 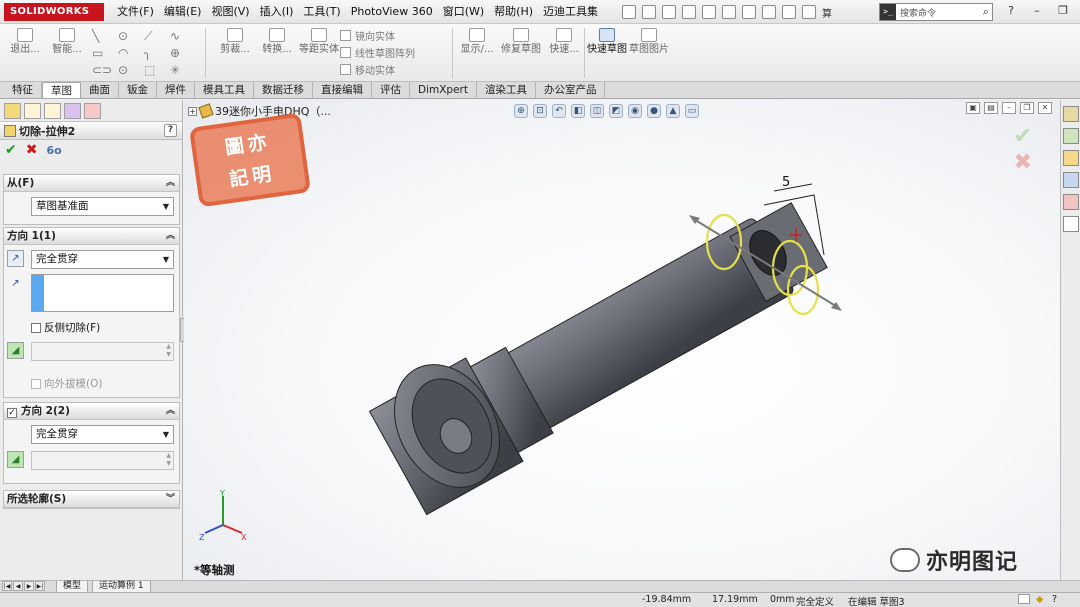 What do you see at coordinates (1070, 180) in the screenshot?
I see `view-palette-icon` at bounding box center [1070, 180].